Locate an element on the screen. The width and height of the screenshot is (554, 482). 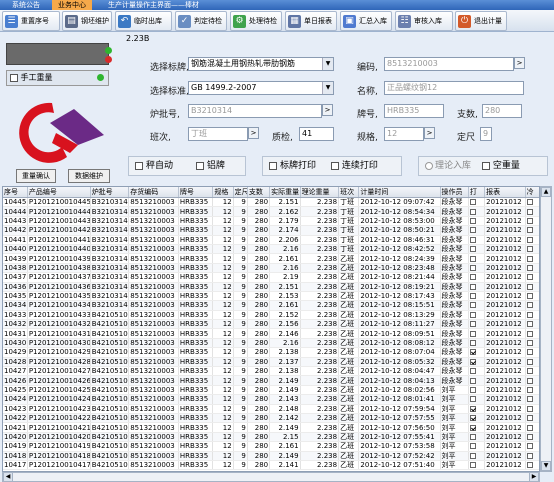
empty-weight-checkbox is located at coordinates (485, 165).